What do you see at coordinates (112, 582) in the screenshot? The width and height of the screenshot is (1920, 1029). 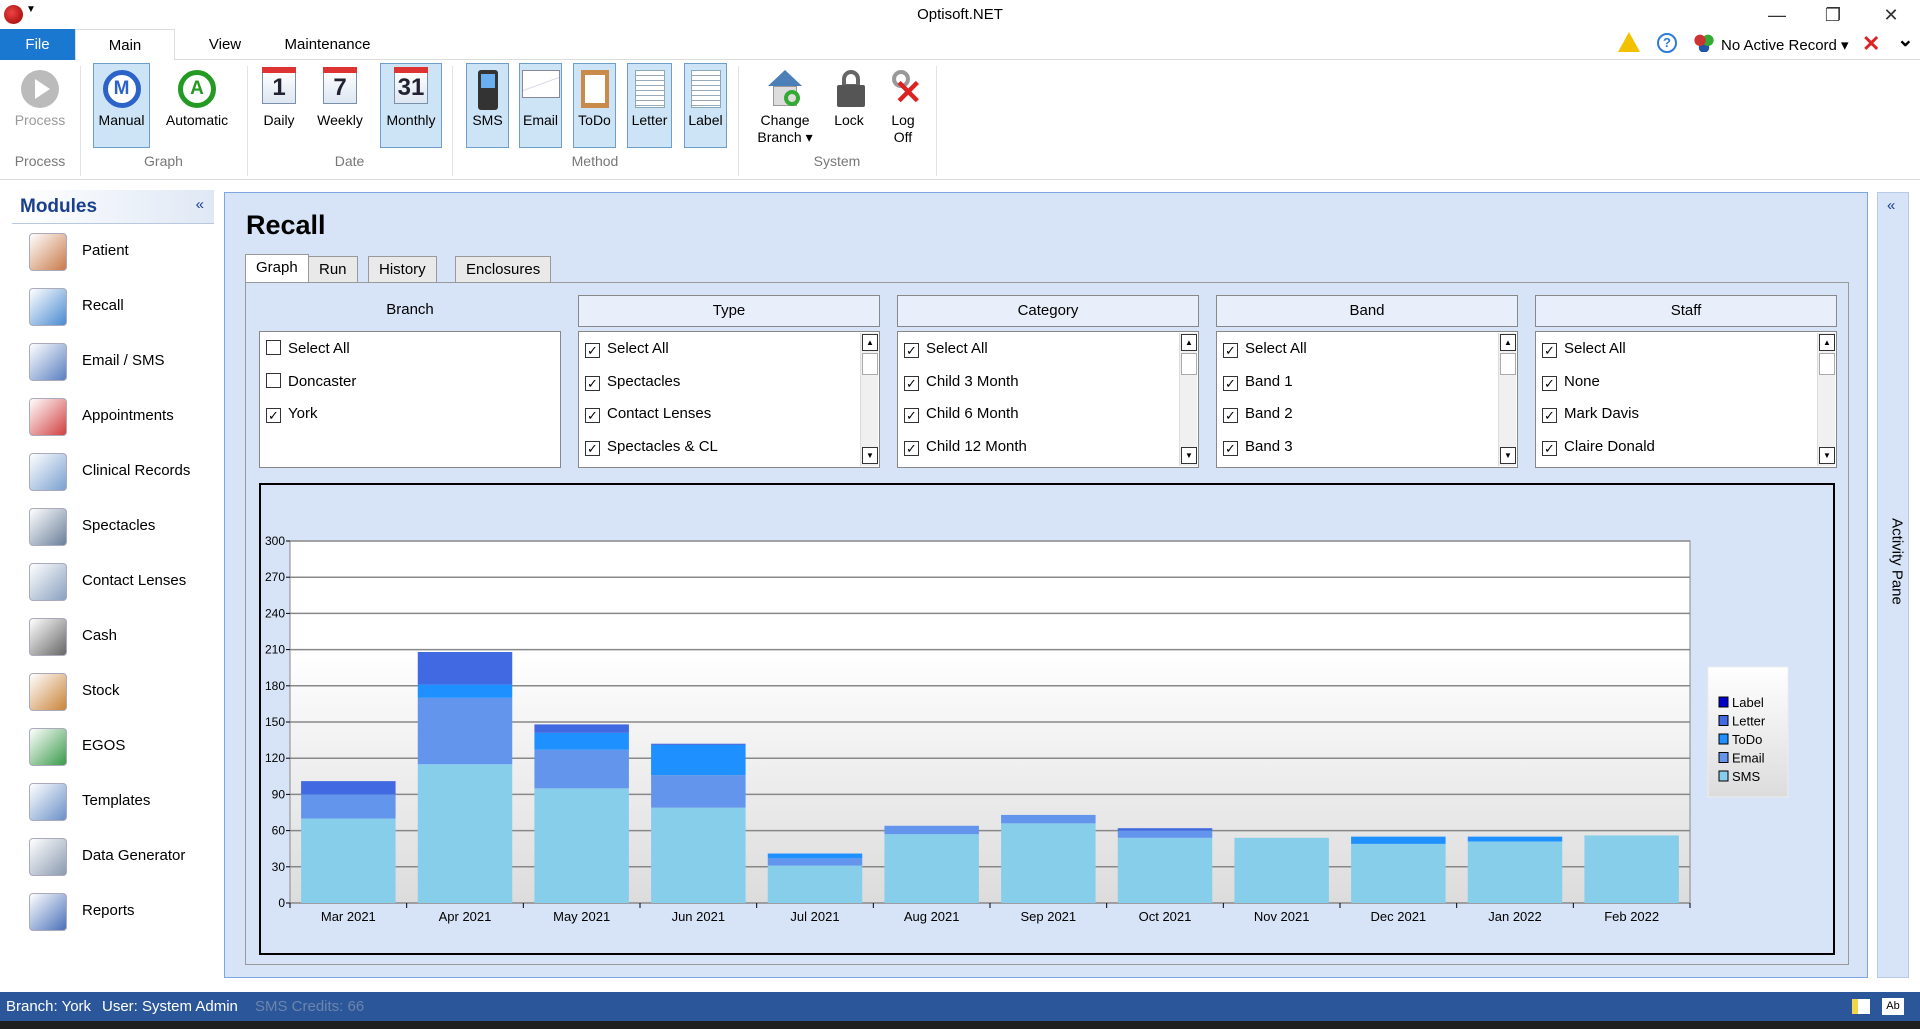 I see `sidebar-item-contact-lenses: Contact Lenses` at bounding box center [112, 582].